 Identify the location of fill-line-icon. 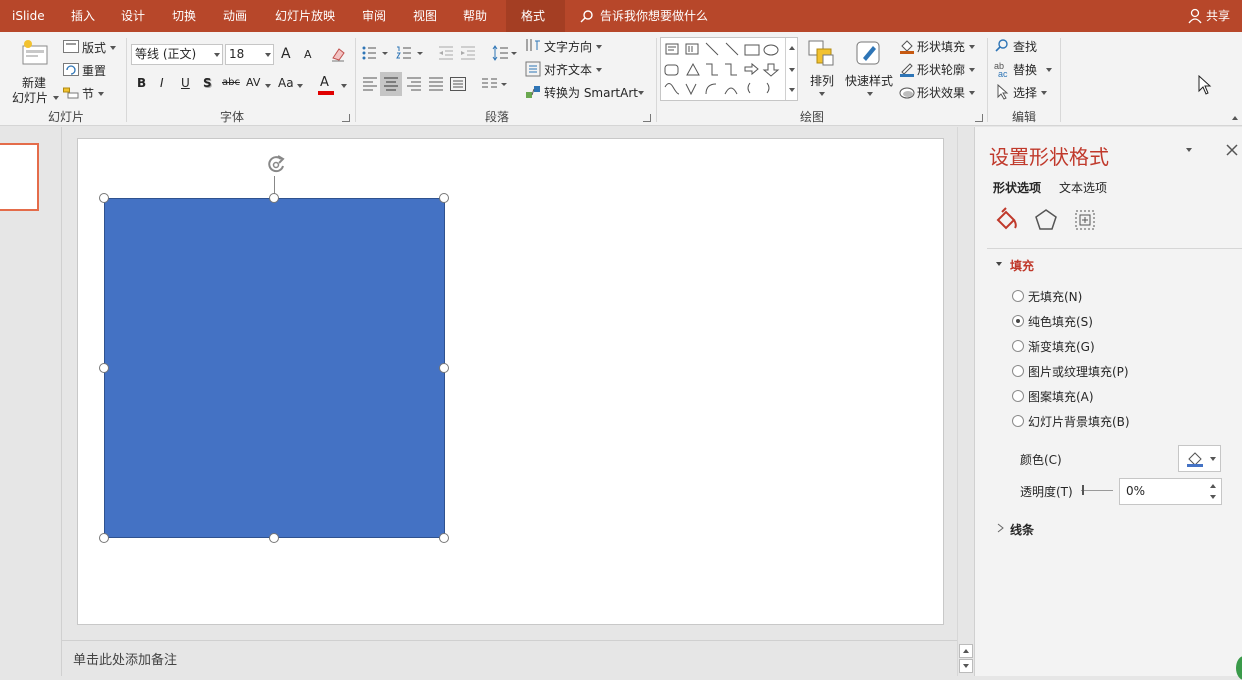
(1007, 220).